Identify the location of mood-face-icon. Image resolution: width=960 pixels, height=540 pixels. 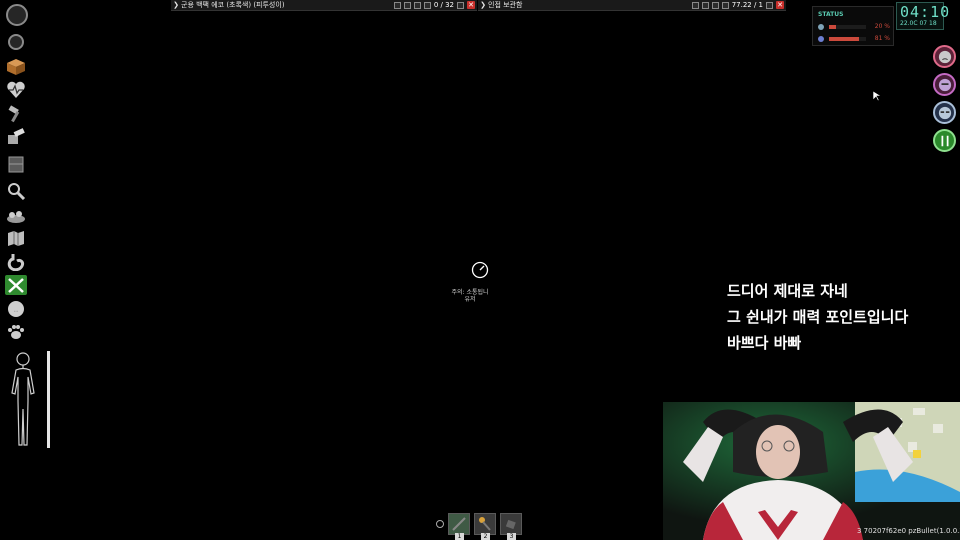
(944, 56).